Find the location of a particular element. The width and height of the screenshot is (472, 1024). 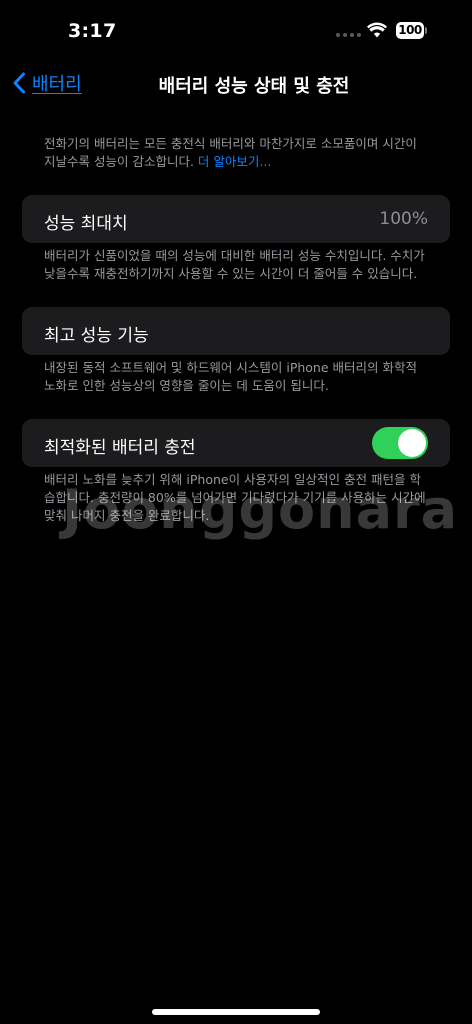

page-title: 배터리 성능 상태 및 충전 is located at coordinates (254, 86).